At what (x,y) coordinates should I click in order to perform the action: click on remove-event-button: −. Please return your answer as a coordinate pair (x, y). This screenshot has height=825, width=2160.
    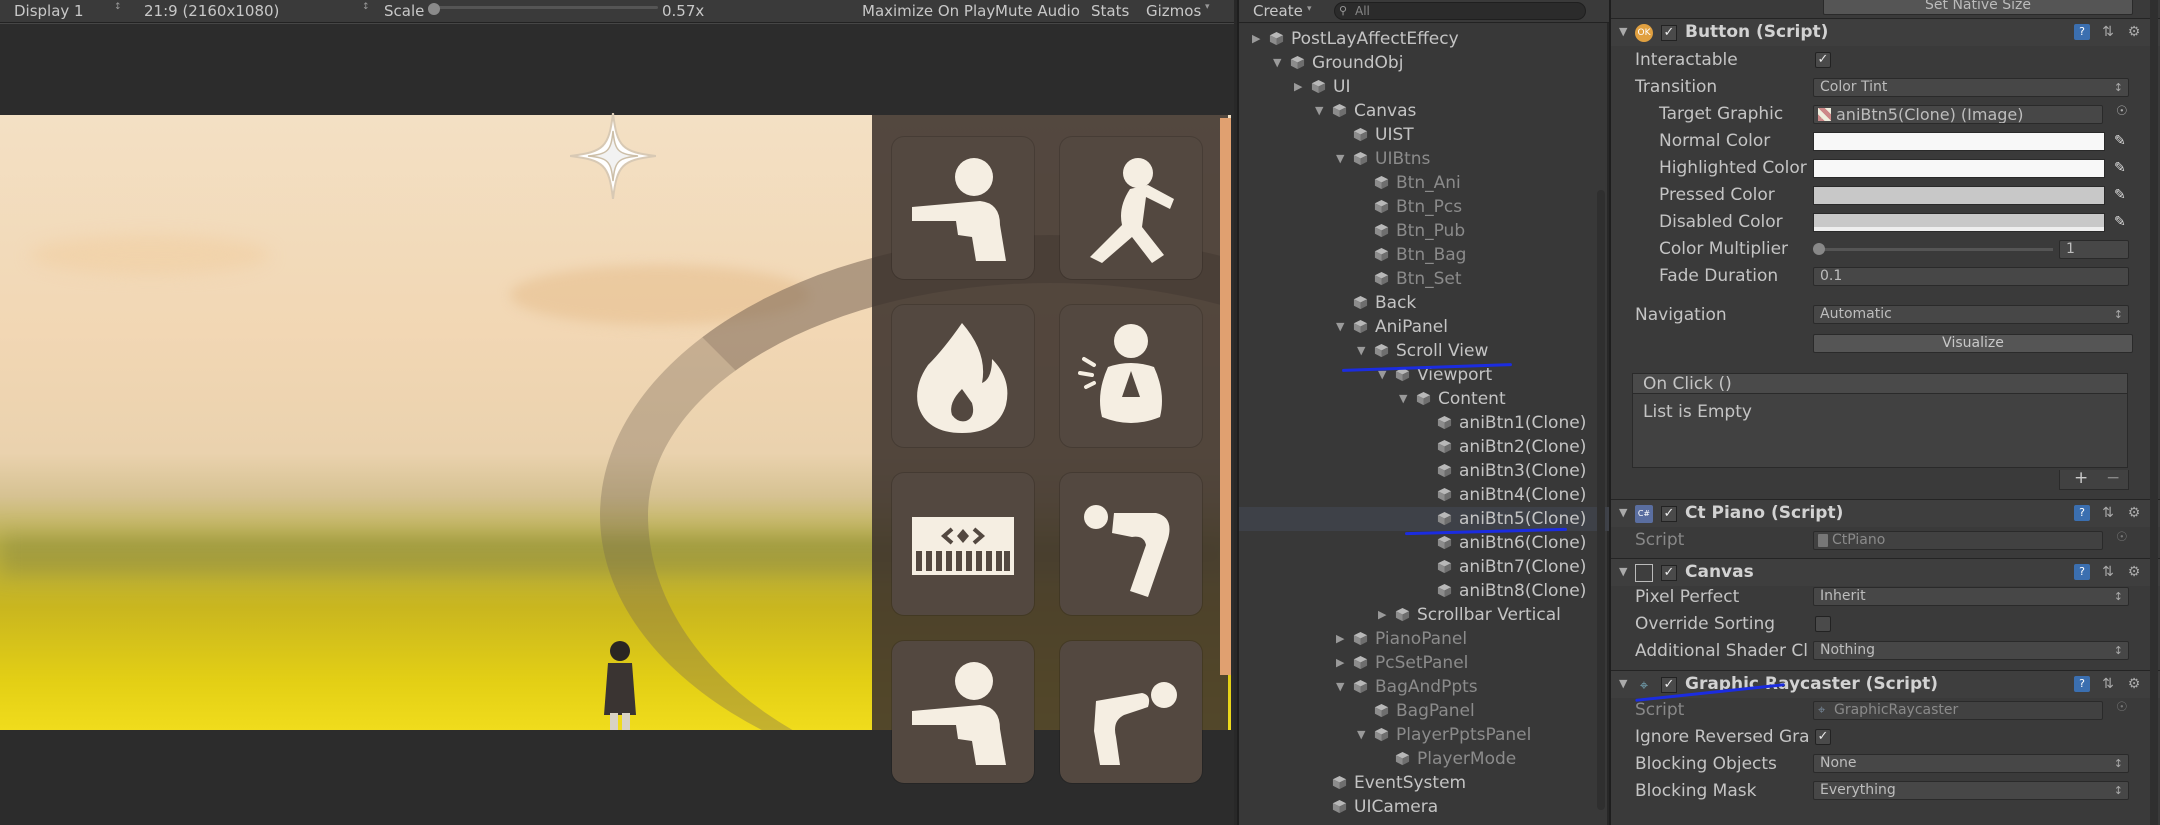
    Looking at the image, I should click on (2113, 478).